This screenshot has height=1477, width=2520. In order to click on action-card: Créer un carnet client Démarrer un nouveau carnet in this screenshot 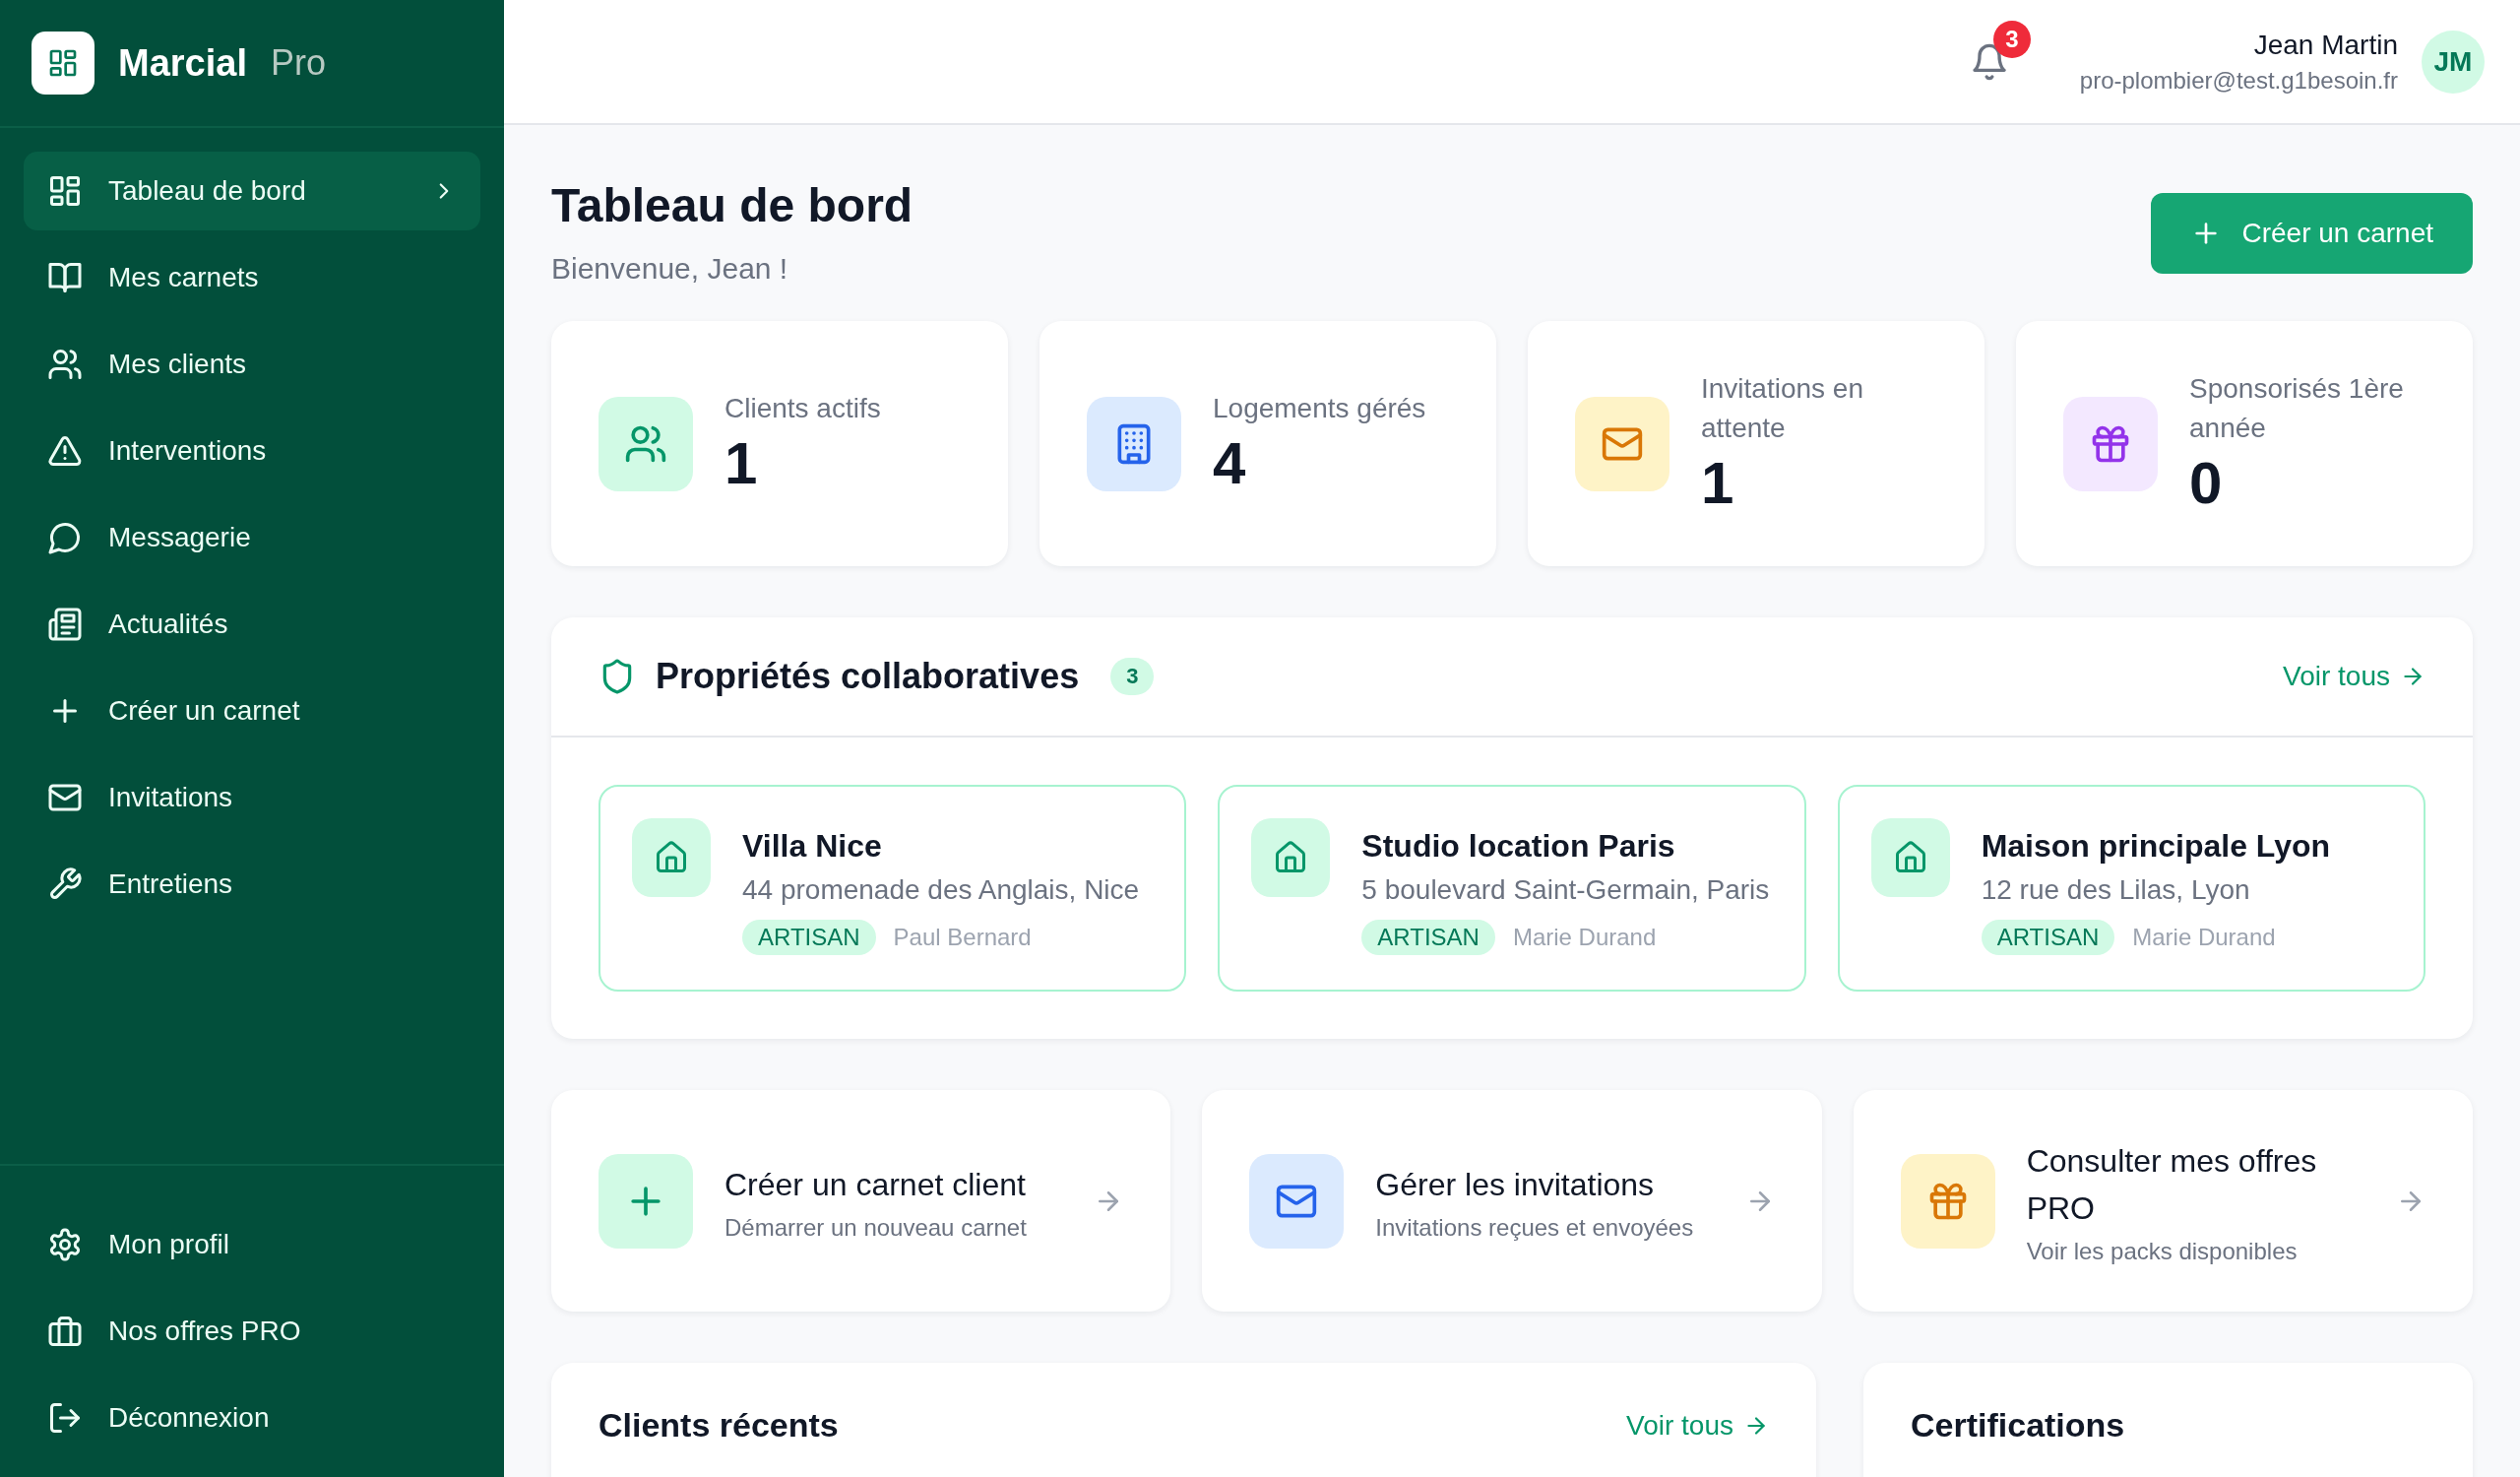, I will do `click(861, 1201)`.